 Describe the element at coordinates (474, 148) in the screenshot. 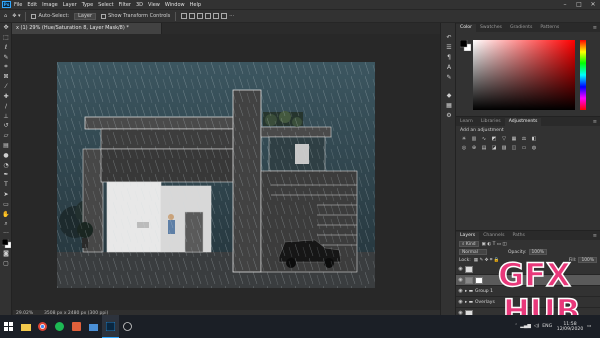

I see `channel-mixer-icon: ⊕` at that location.